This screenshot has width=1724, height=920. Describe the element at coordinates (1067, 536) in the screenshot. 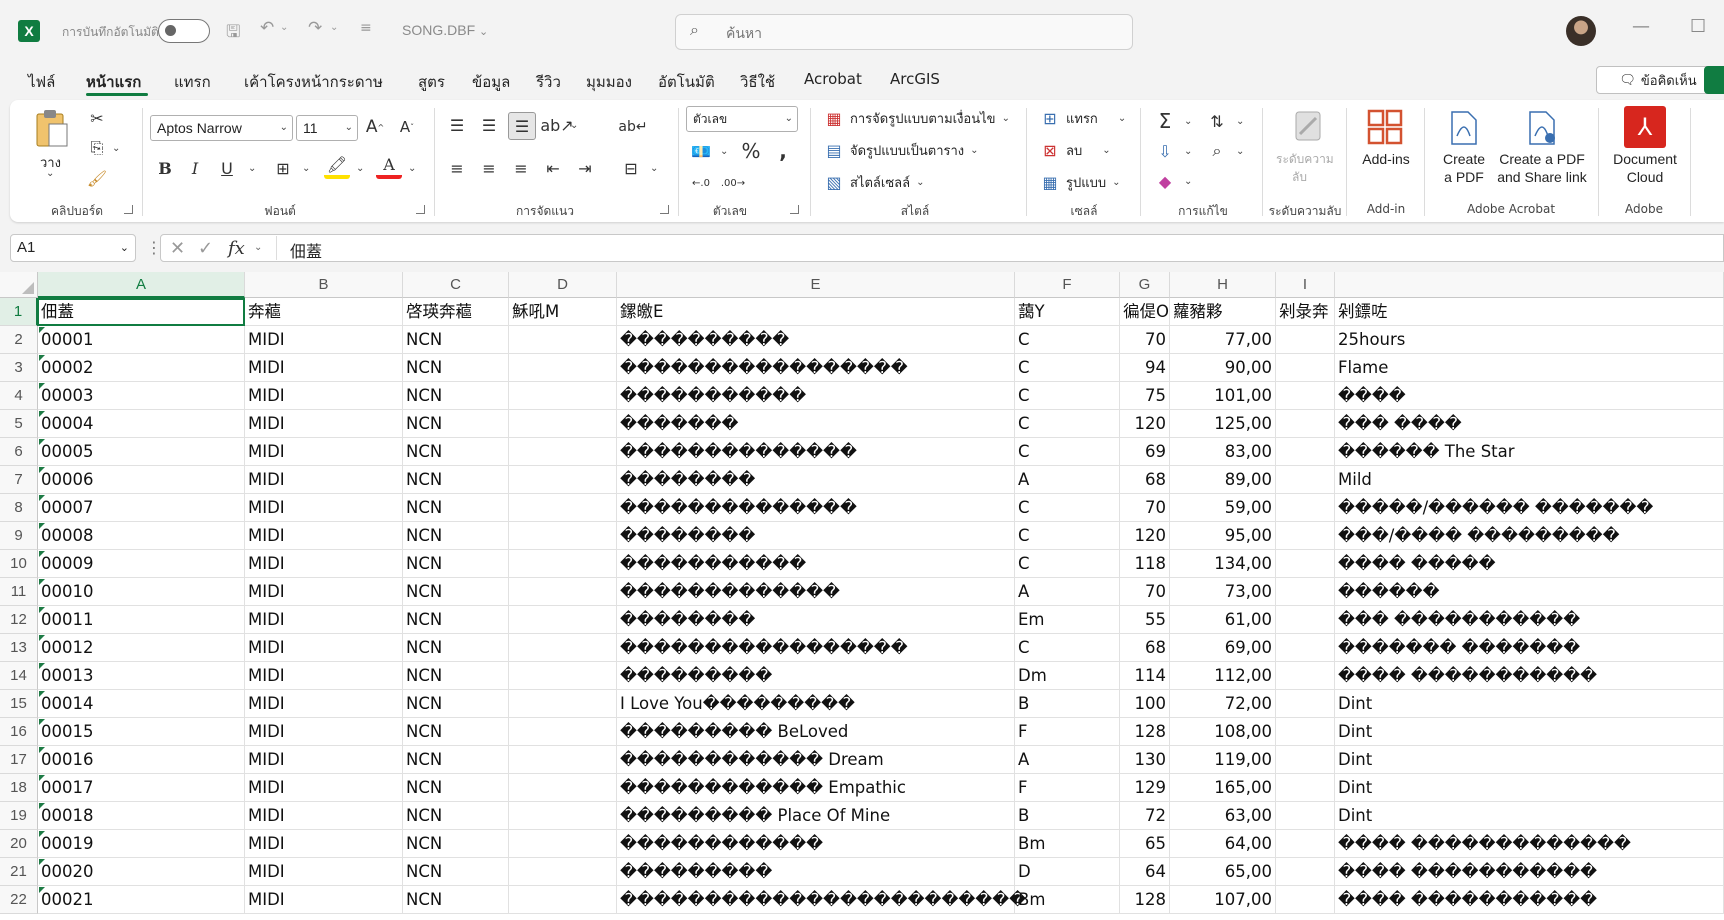

I see `cell: C` at that location.